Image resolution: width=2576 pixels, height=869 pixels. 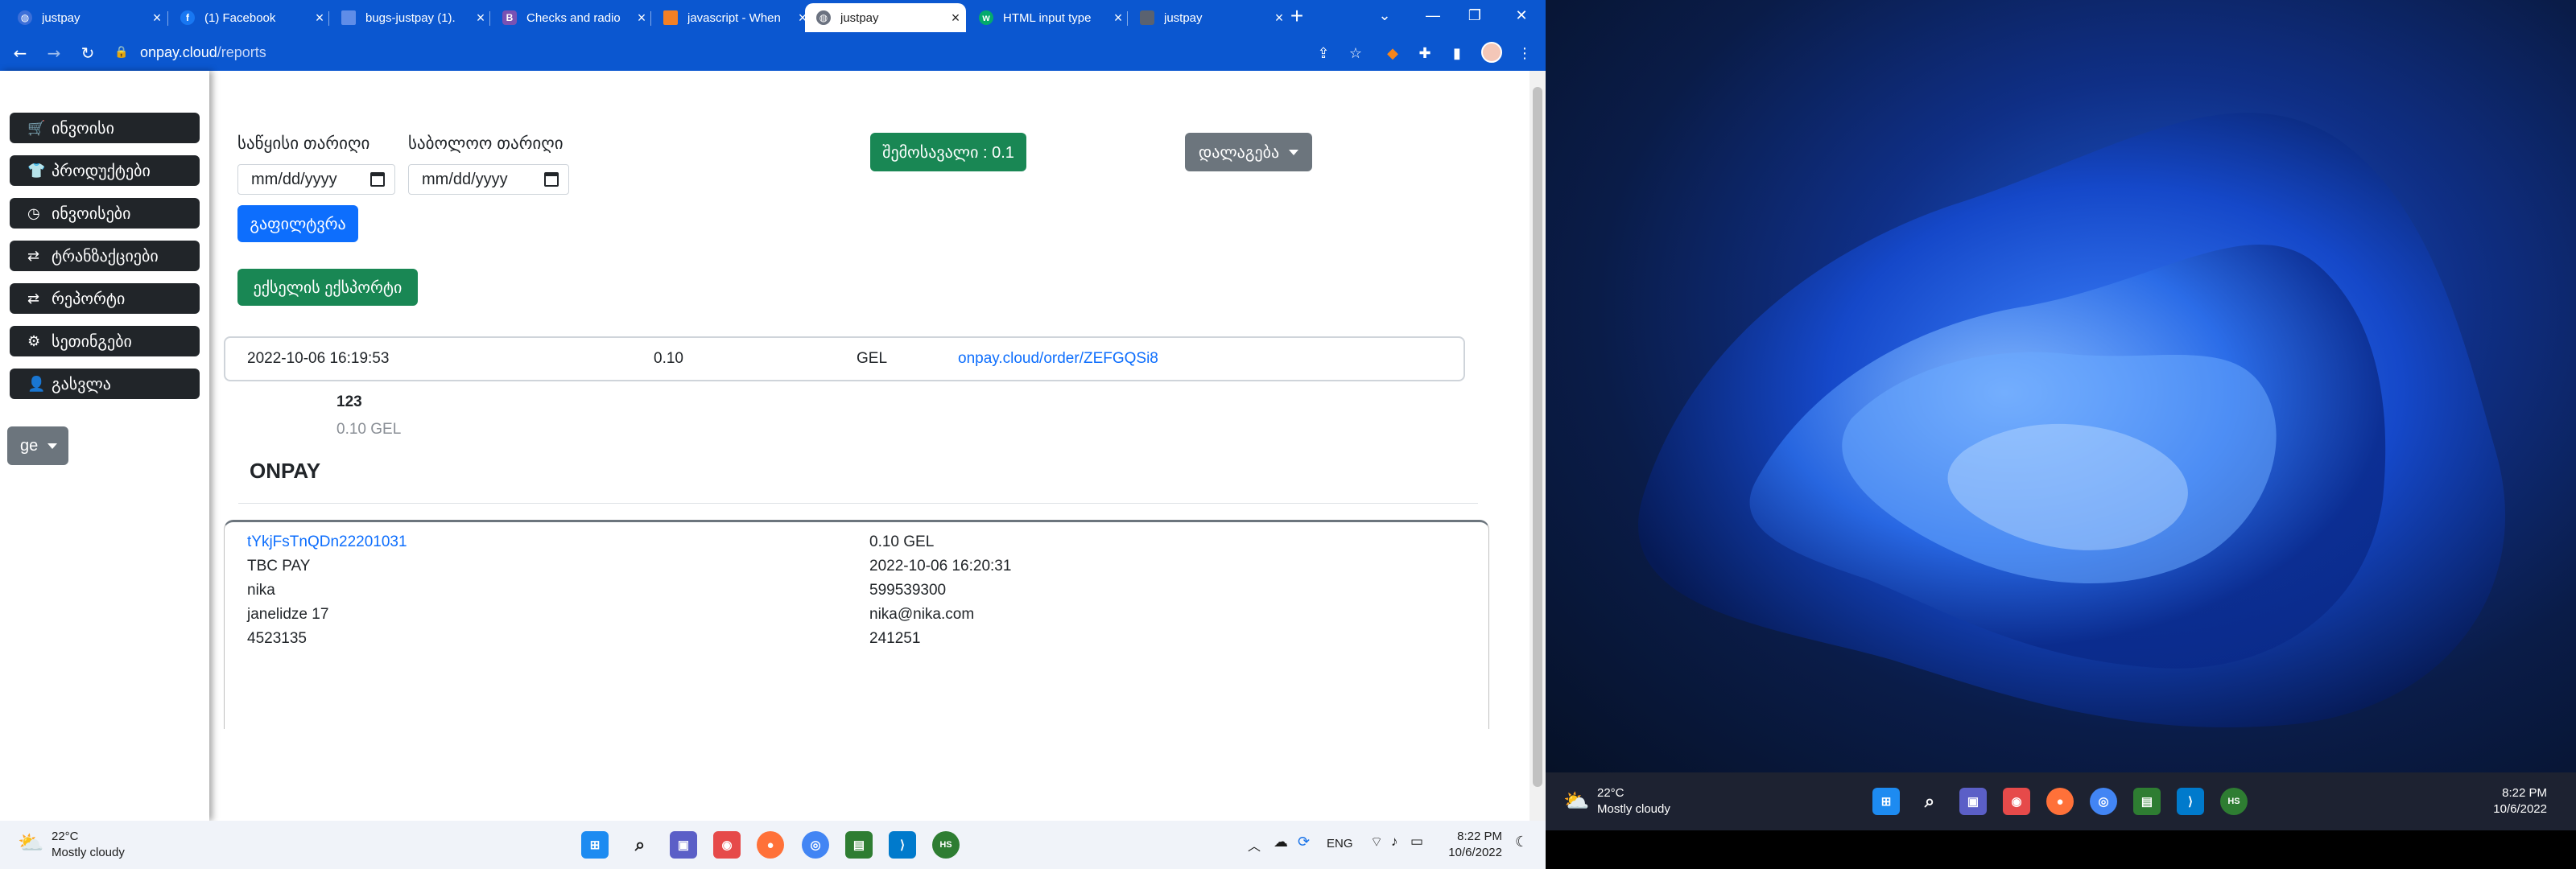 I want to click on transaction-id-link: tYkjFsTnQDn22201031, so click(x=327, y=542).